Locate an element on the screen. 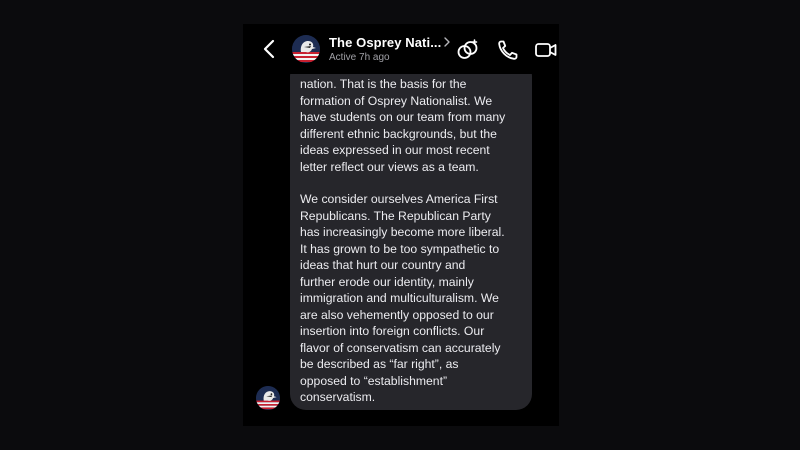  avatar is located at coordinates (306, 49).